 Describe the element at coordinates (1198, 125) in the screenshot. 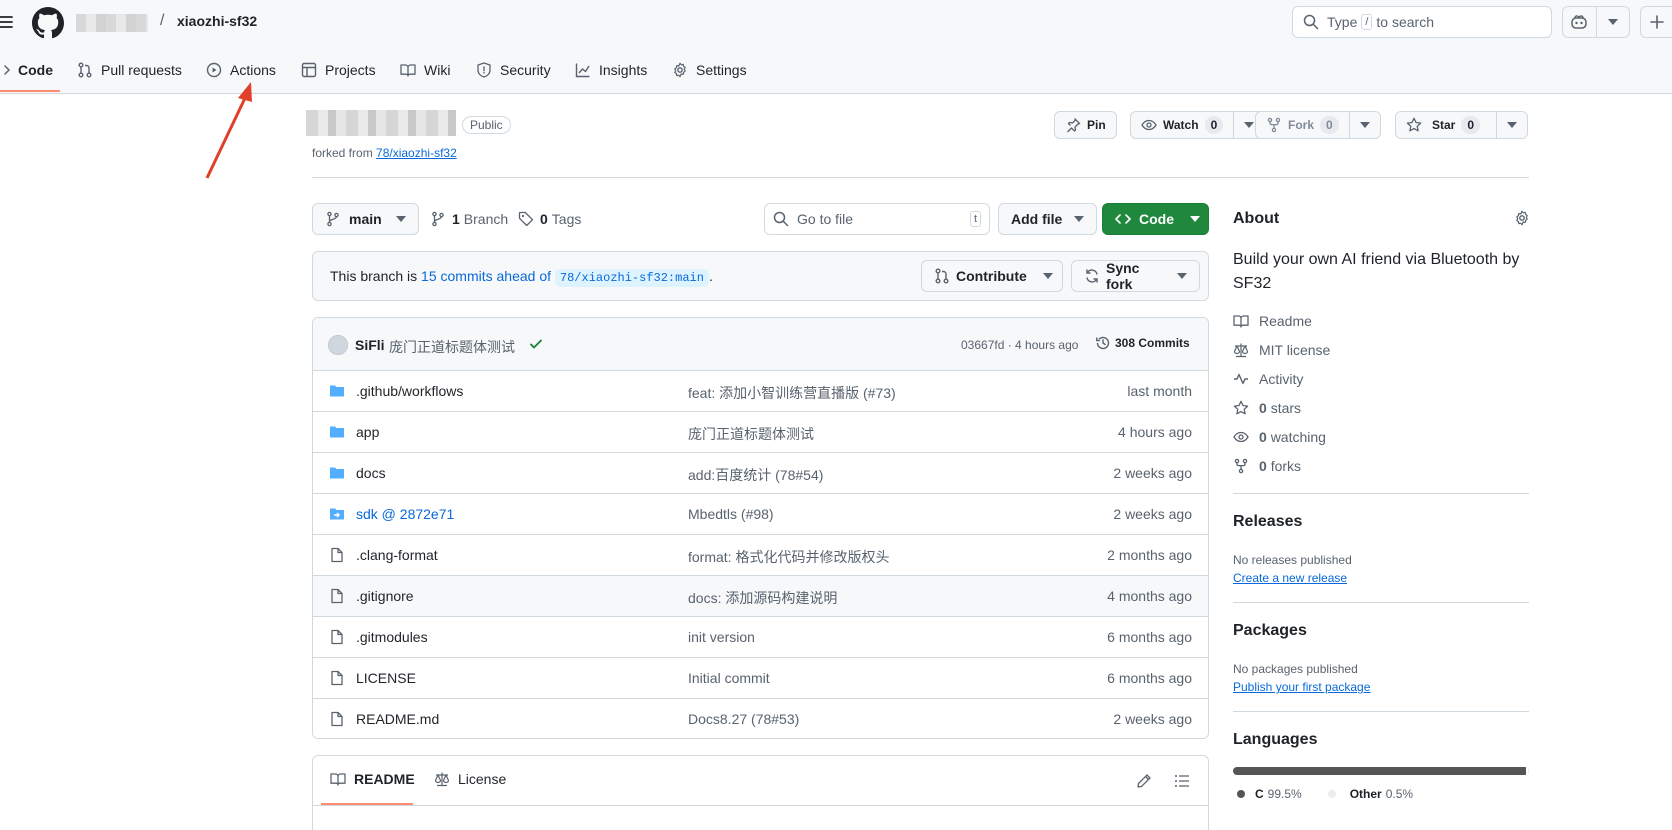

I see `watch-button: Watch 0` at that location.